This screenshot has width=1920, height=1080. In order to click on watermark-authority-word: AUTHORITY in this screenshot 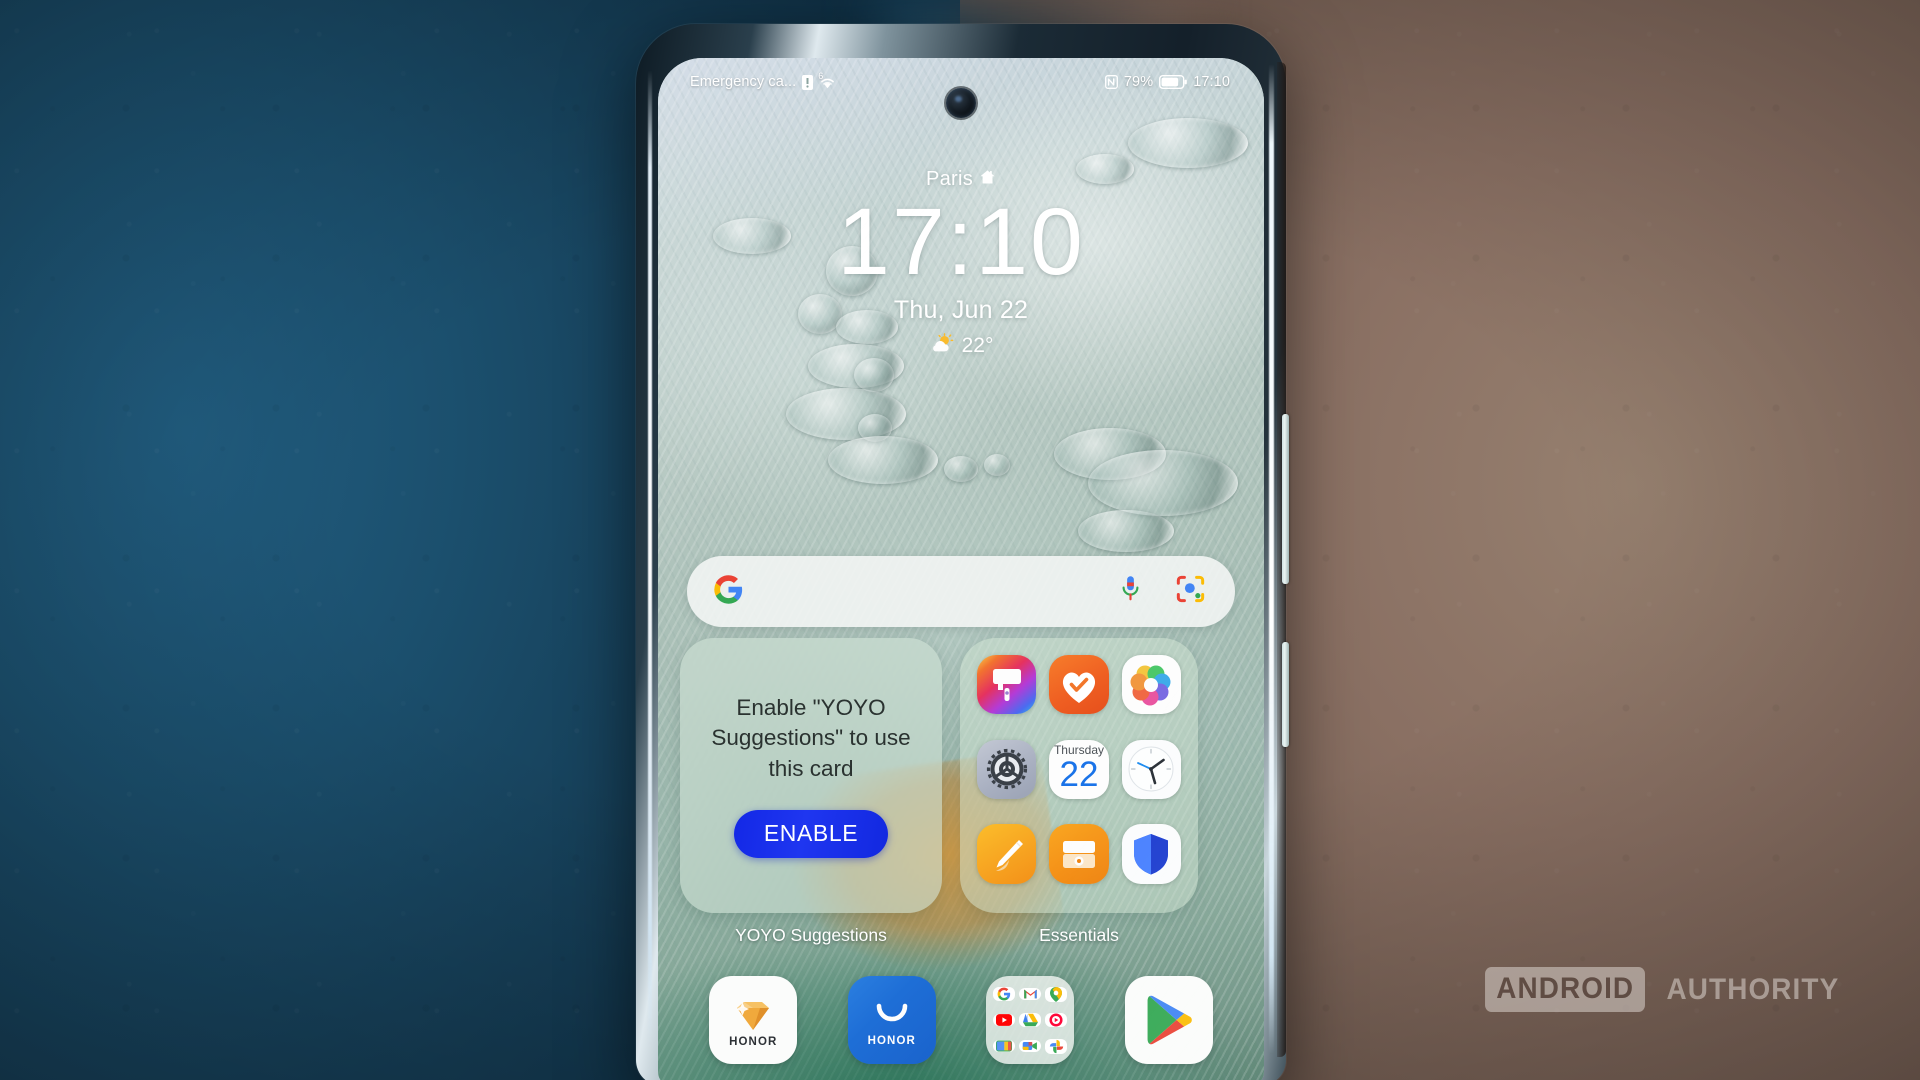, I will do `click(1753, 989)`.